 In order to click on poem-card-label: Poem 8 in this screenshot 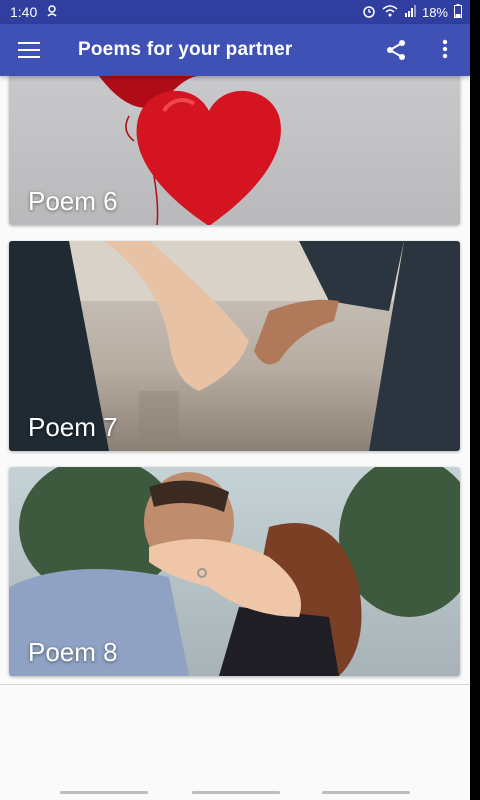, I will do `click(73, 652)`.